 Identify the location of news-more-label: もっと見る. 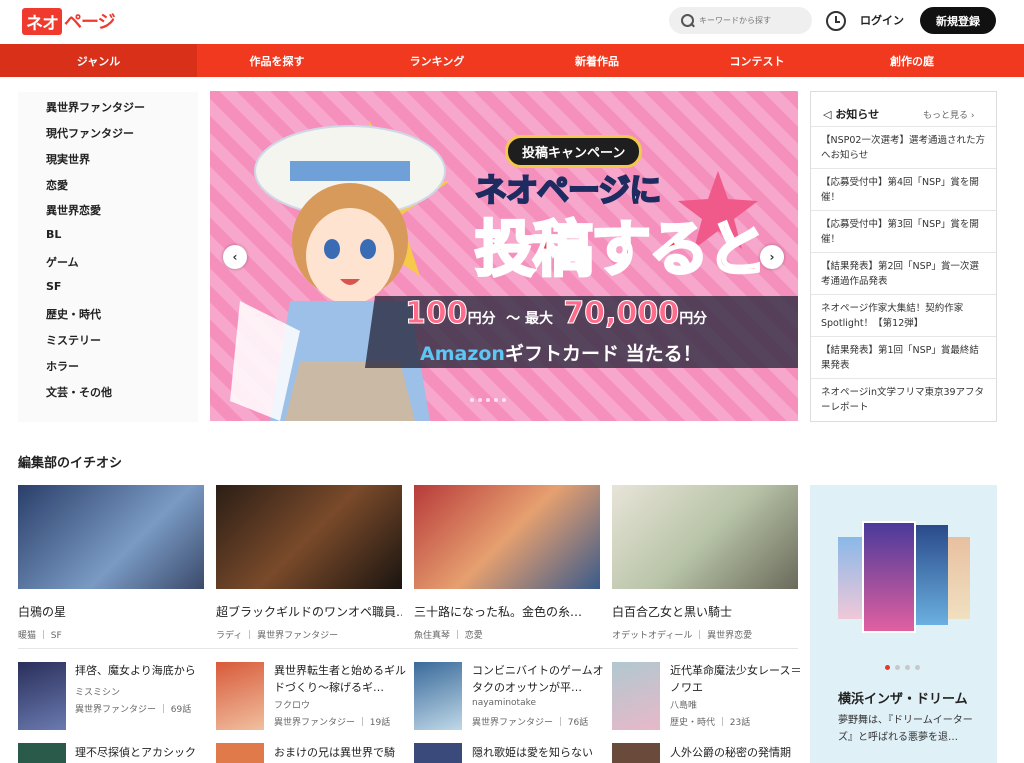
(946, 116).